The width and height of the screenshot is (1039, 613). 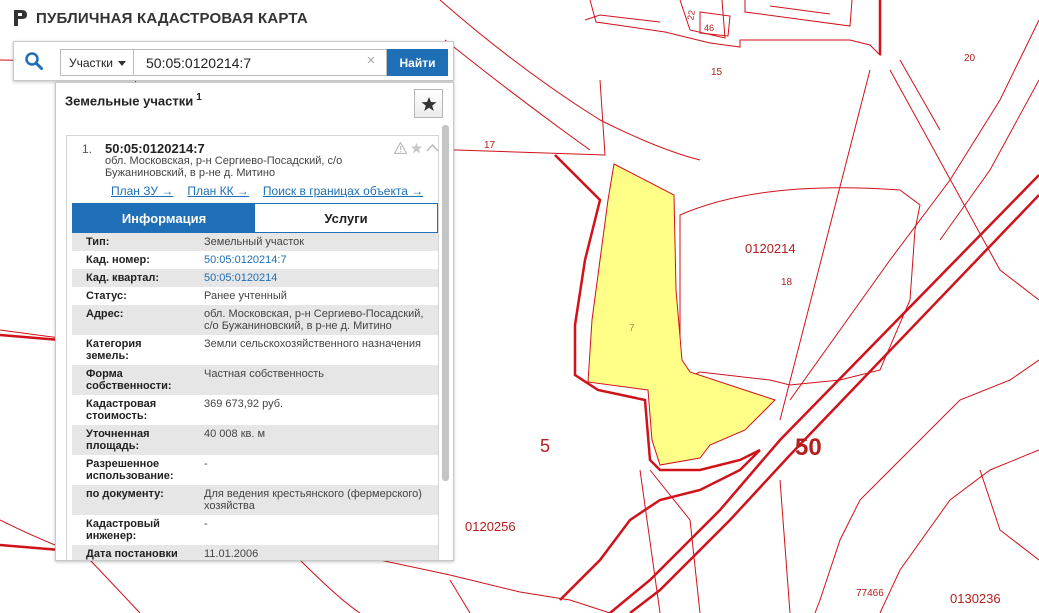 I want to click on table-row: Кад. квартал: 50:05:0120214, so click(x=255, y=278).